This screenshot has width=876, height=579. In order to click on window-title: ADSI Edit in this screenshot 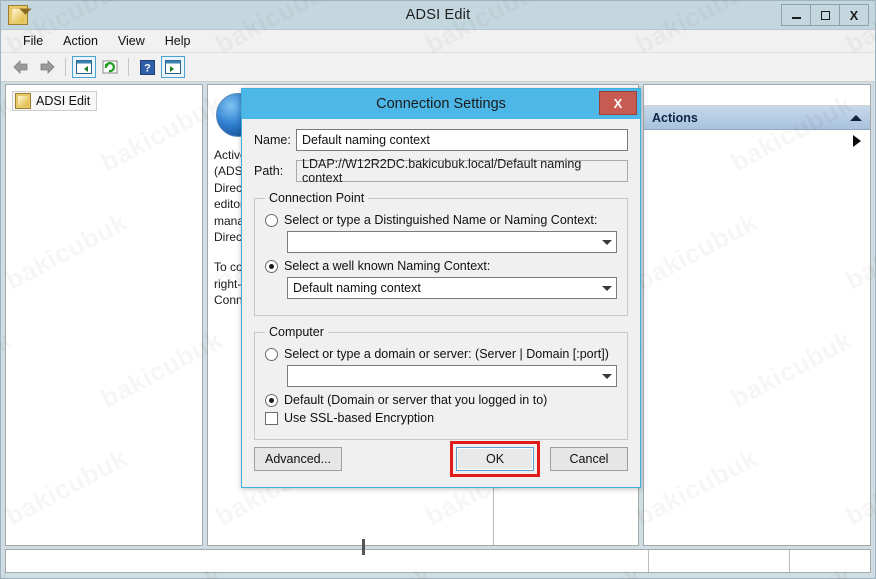, I will do `click(438, 15)`.